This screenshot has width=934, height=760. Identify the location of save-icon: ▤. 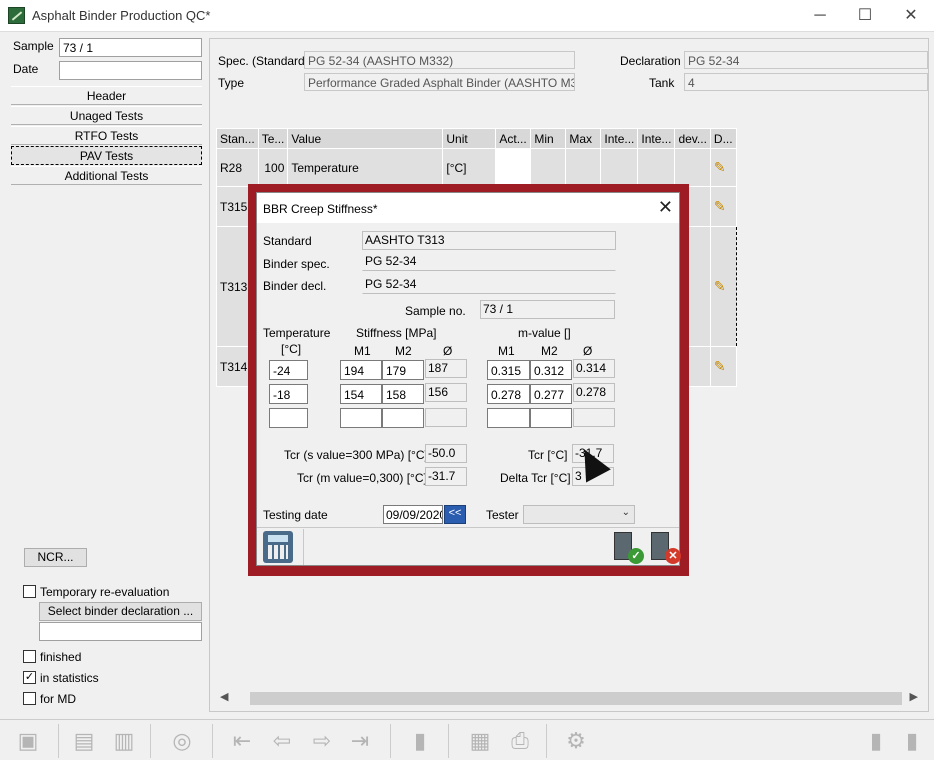
(84, 741).